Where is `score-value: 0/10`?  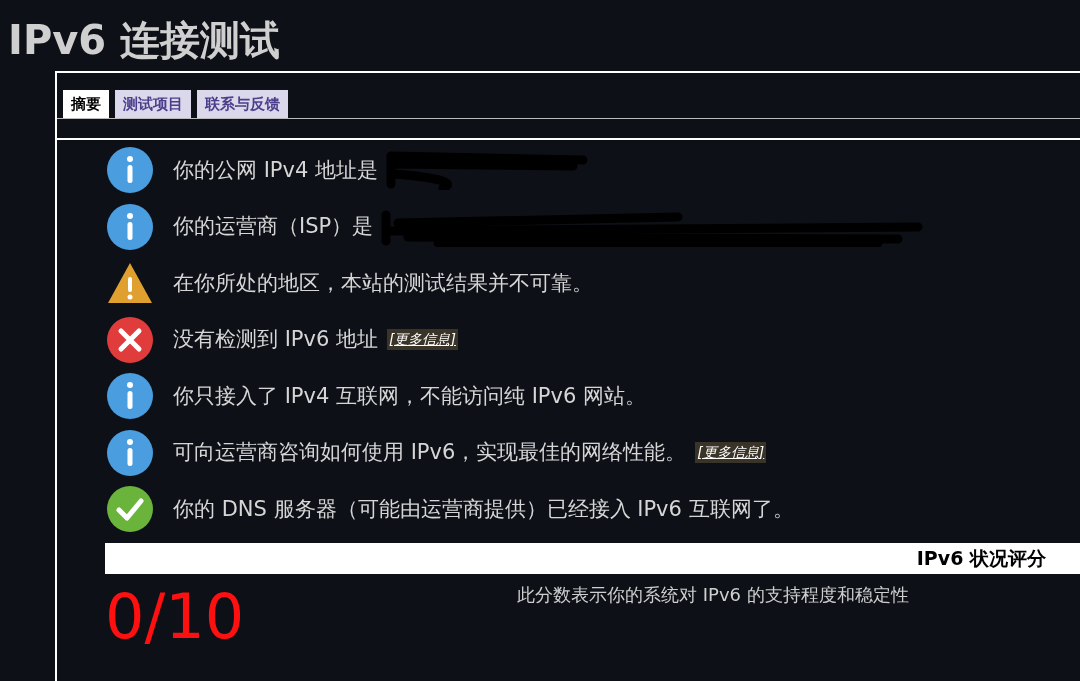
score-value: 0/10 is located at coordinates (175, 616).